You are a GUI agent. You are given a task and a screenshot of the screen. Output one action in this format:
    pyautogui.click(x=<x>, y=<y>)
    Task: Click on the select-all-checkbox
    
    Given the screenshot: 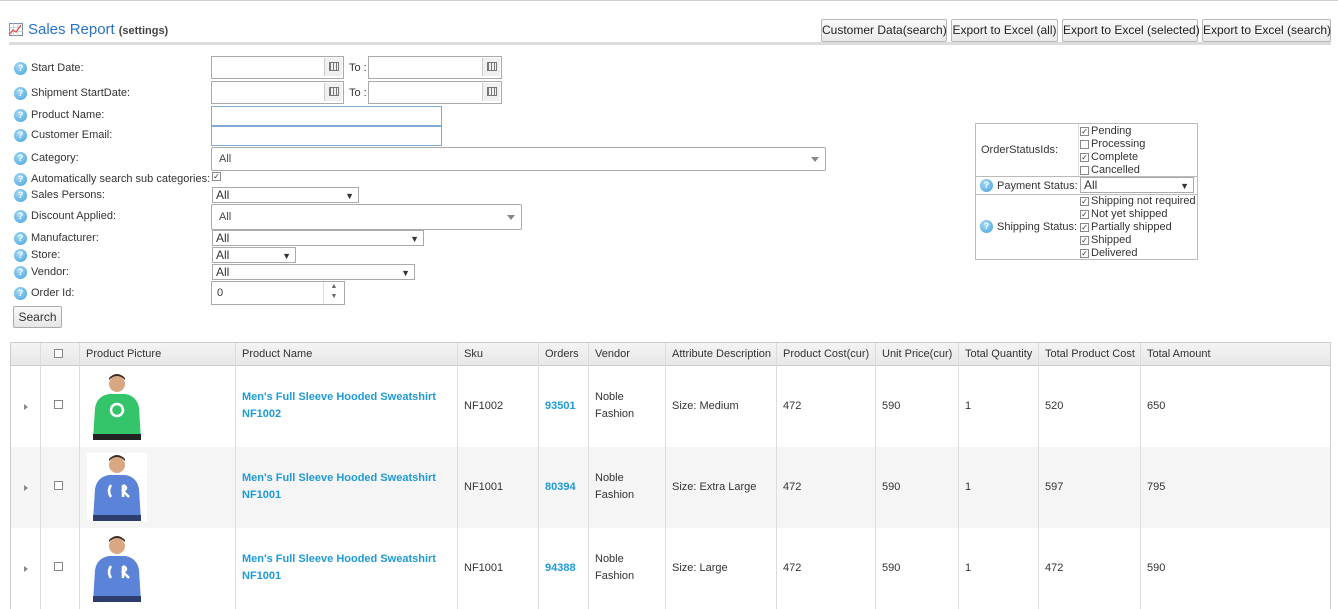 What is the action you would take?
    pyautogui.click(x=58, y=353)
    